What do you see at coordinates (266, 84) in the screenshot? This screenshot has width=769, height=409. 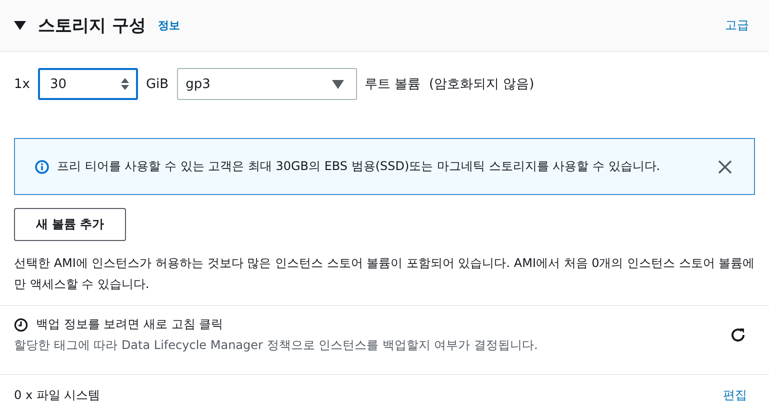 I see `volume-type-dropdown: gp3` at bounding box center [266, 84].